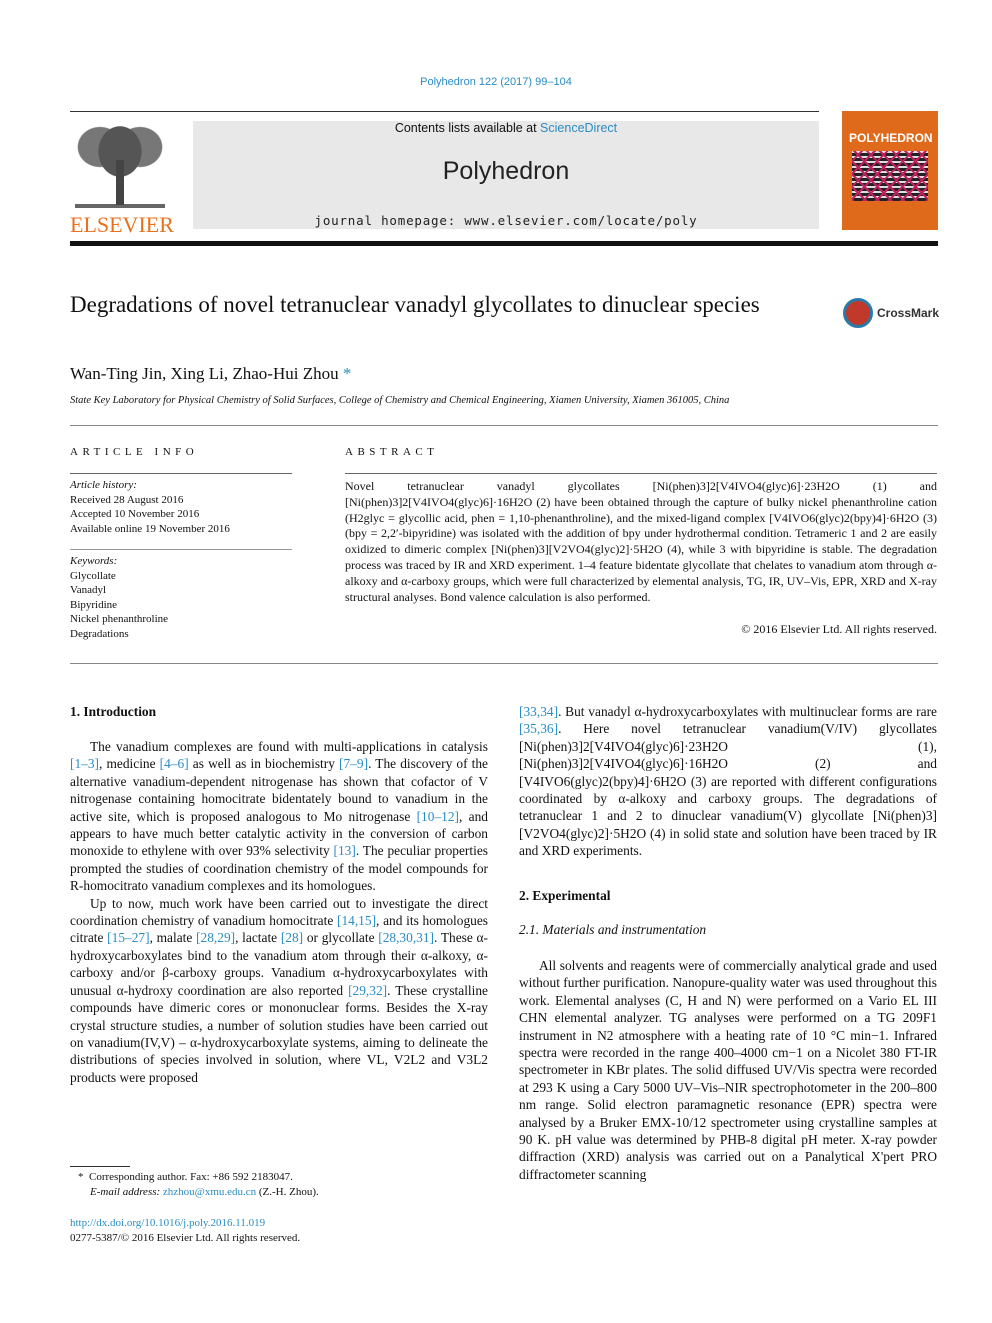 The width and height of the screenshot is (992, 1323). What do you see at coordinates (81, 1177) in the screenshot?
I see `footnote-mark: *` at bounding box center [81, 1177].